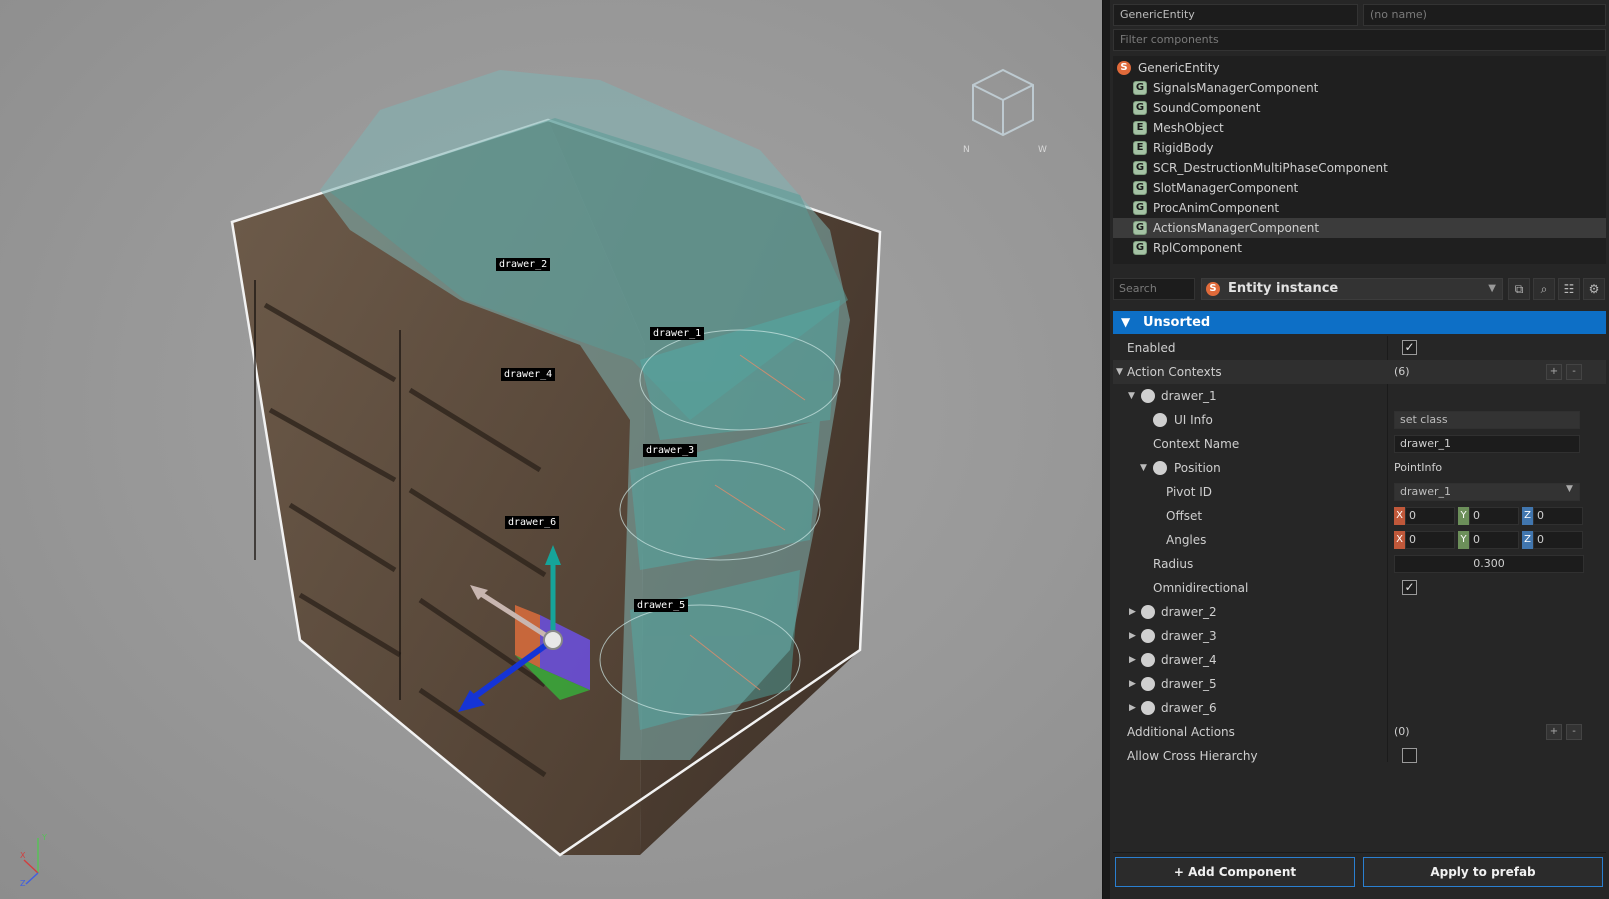 Image resolution: width=1609 pixels, height=899 pixels. I want to click on entity-mode-dropdown: S Entity instance ▼, so click(1352, 289).